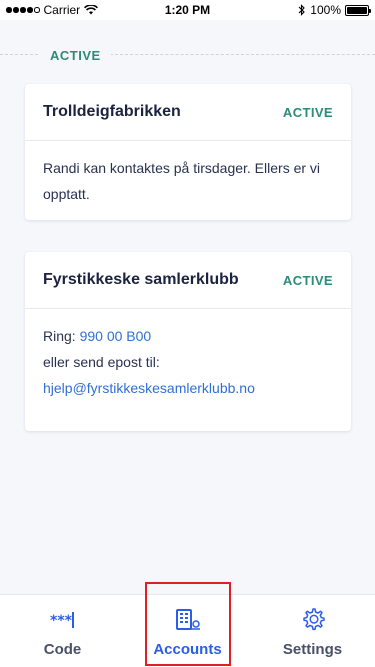 The height and width of the screenshot is (667, 375). I want to click on selection-highlight, so click(188, 624).